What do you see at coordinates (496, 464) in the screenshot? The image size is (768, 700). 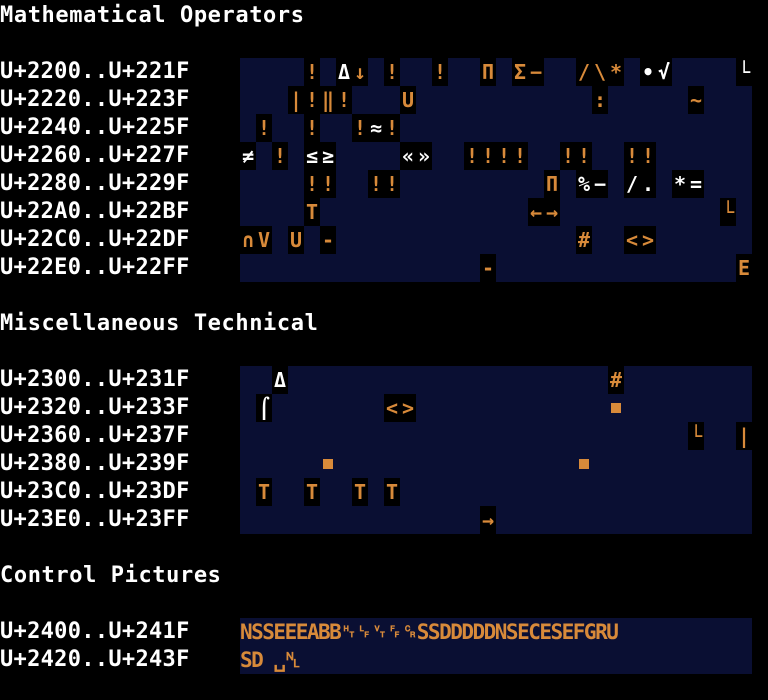 I see `glyph-row` at bounding box center [496, 464].